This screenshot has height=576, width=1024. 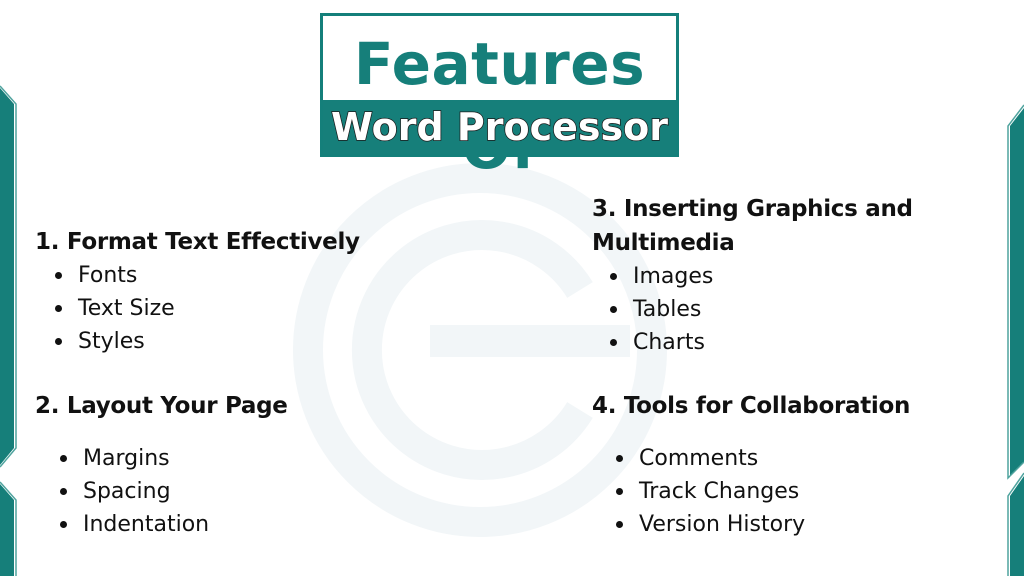 What do you see at coordinates (781, 342) in the screenshot?
I see `list-item: Charts` at bounding box center [781, 342].